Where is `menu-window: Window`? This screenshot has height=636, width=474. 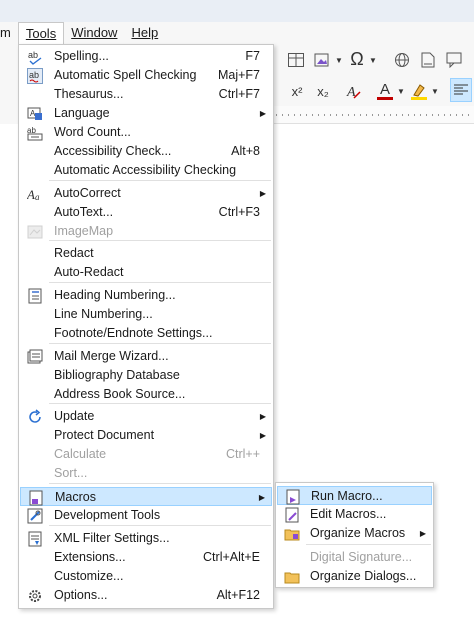
menu-window: Window is located at coordinates (94, 33).